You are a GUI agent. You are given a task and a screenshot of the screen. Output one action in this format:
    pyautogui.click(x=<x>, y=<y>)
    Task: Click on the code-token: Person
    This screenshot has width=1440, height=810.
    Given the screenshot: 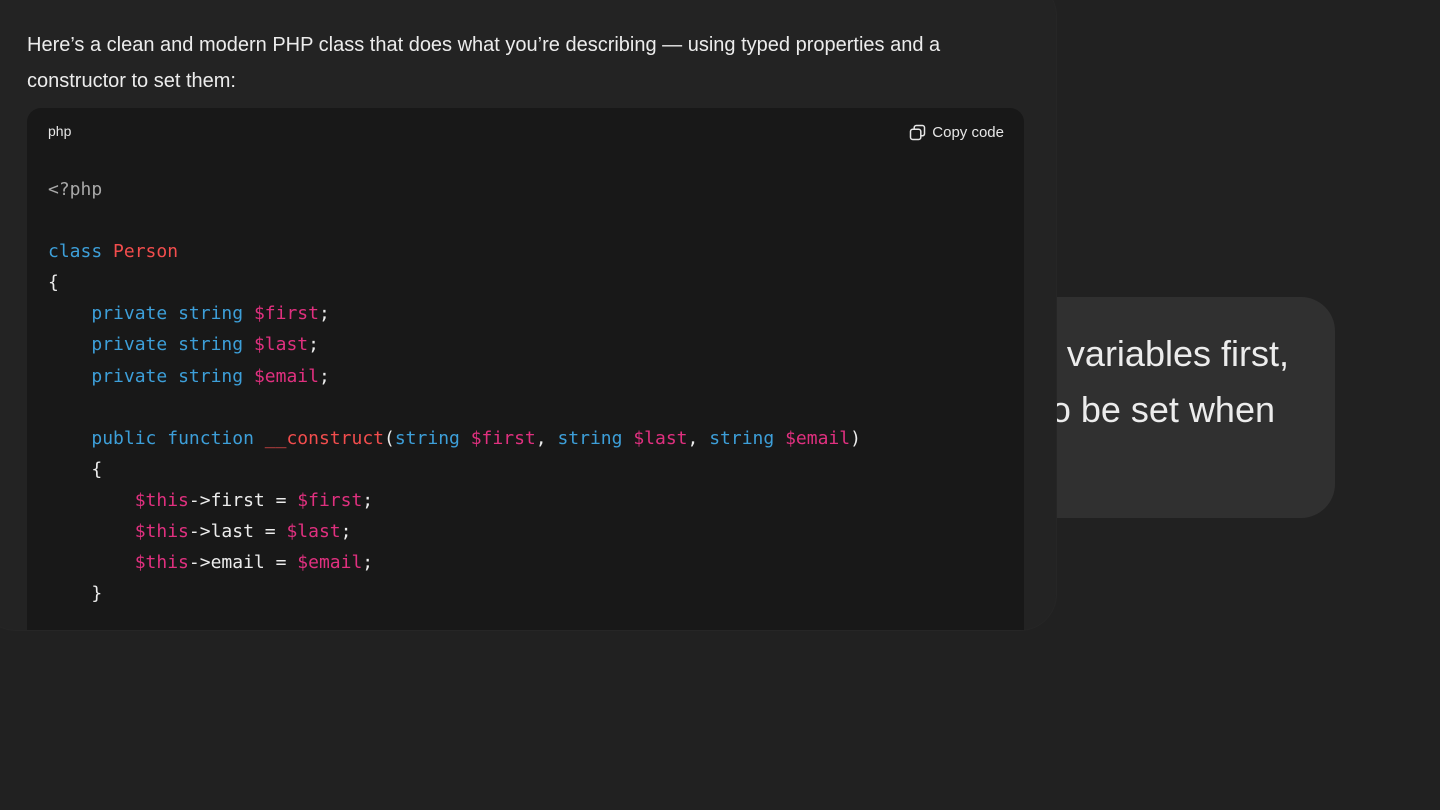 What is the action you would take?
    pyautogui.click(x=146, y=252)
    